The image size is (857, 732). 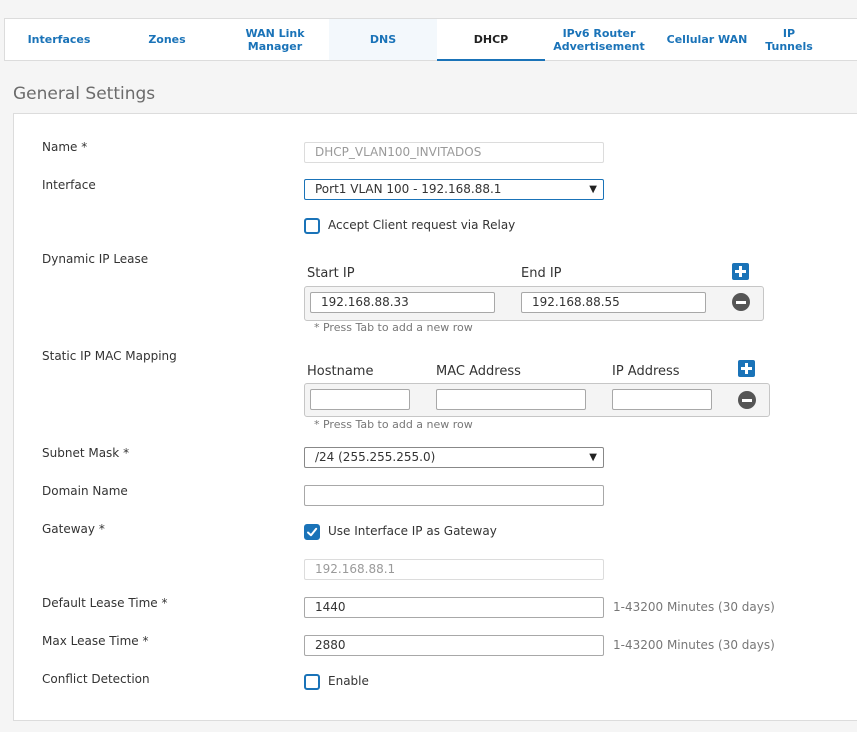 What do you see at coordinates (393, 424) in the screenshot?
I see `static-mapping-hint: * Press Tab to add a new row` at bounding box center [393, 424].